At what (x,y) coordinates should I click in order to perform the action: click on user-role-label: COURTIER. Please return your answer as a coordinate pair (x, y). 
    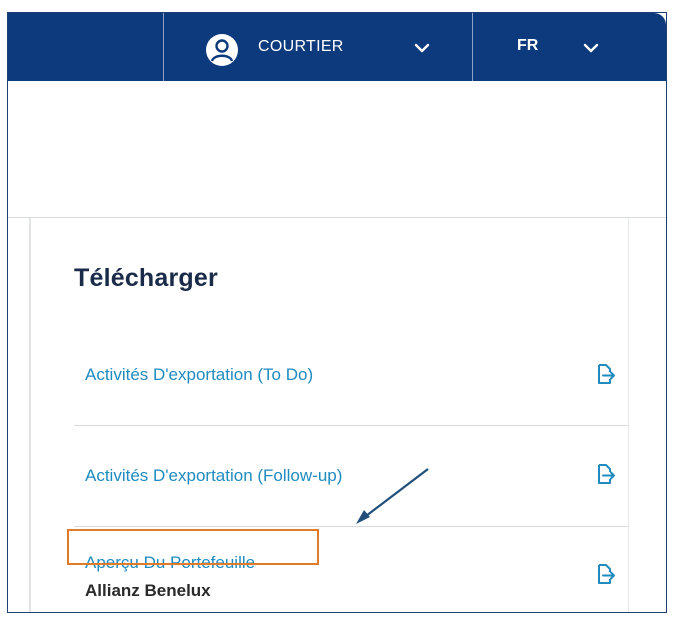
    Looking at the image, I should click on (301, 46).